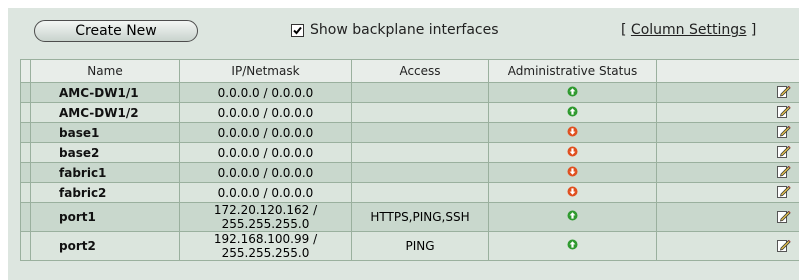 The width and height of the screenshot is (799, 280). I want to click on table-row: base1 0.0.0.0 / 0.0.0.0, so click(409, 132).